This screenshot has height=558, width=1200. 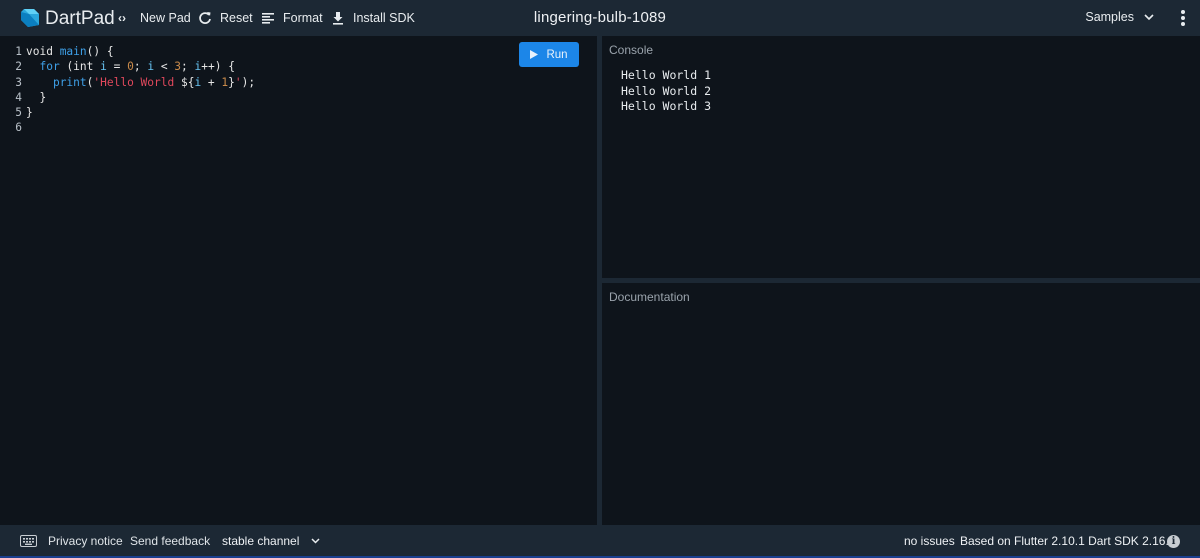 I want to click on channel-dropdown: stable channel, so click(x=271, y=541).